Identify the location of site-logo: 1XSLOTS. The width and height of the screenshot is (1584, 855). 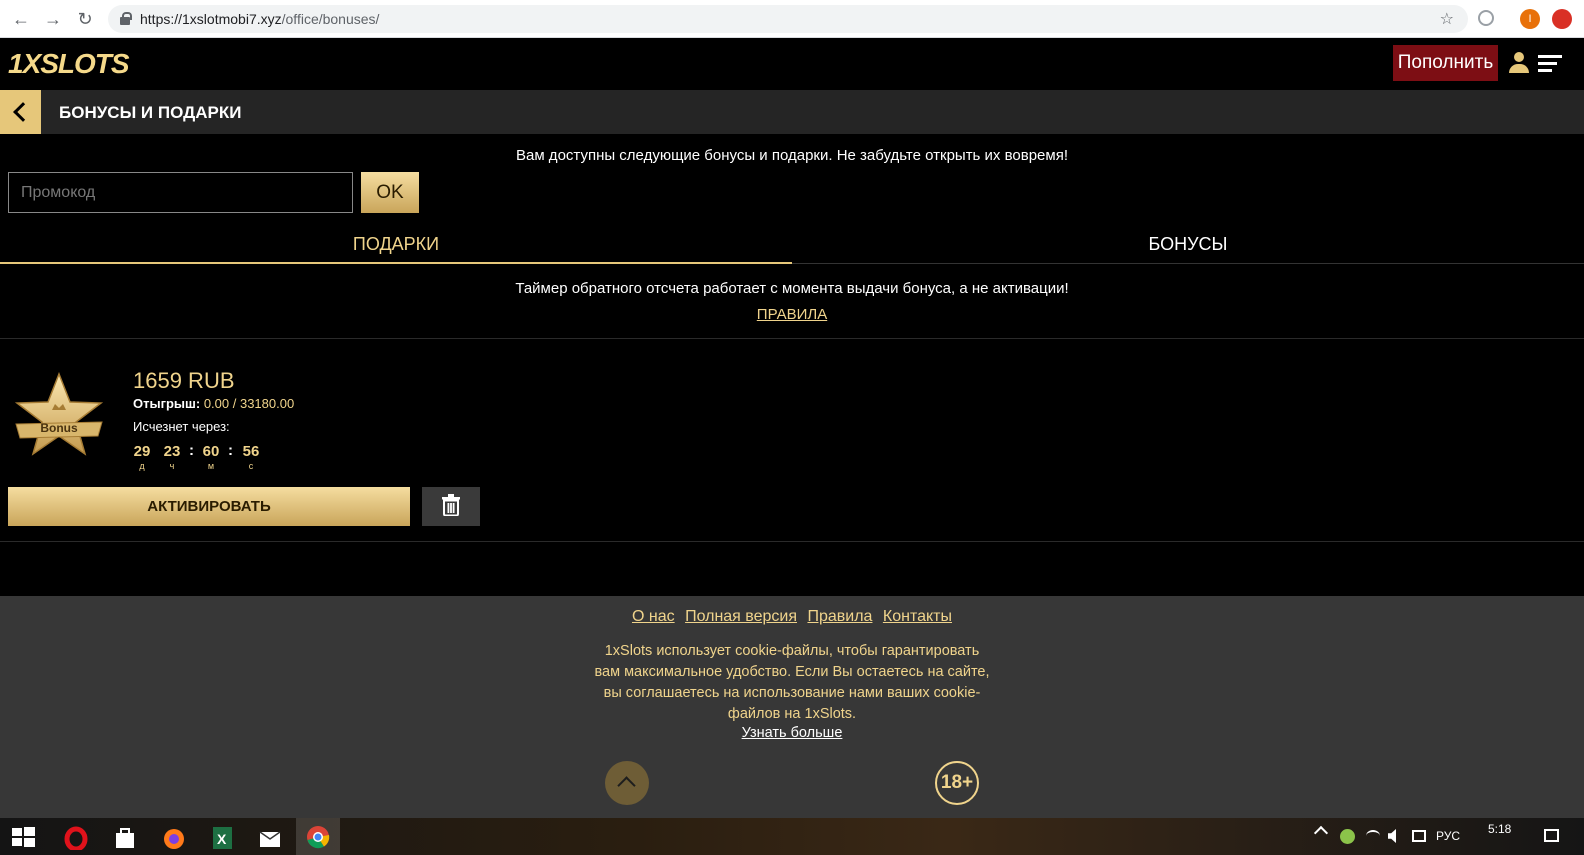
(69, 64).